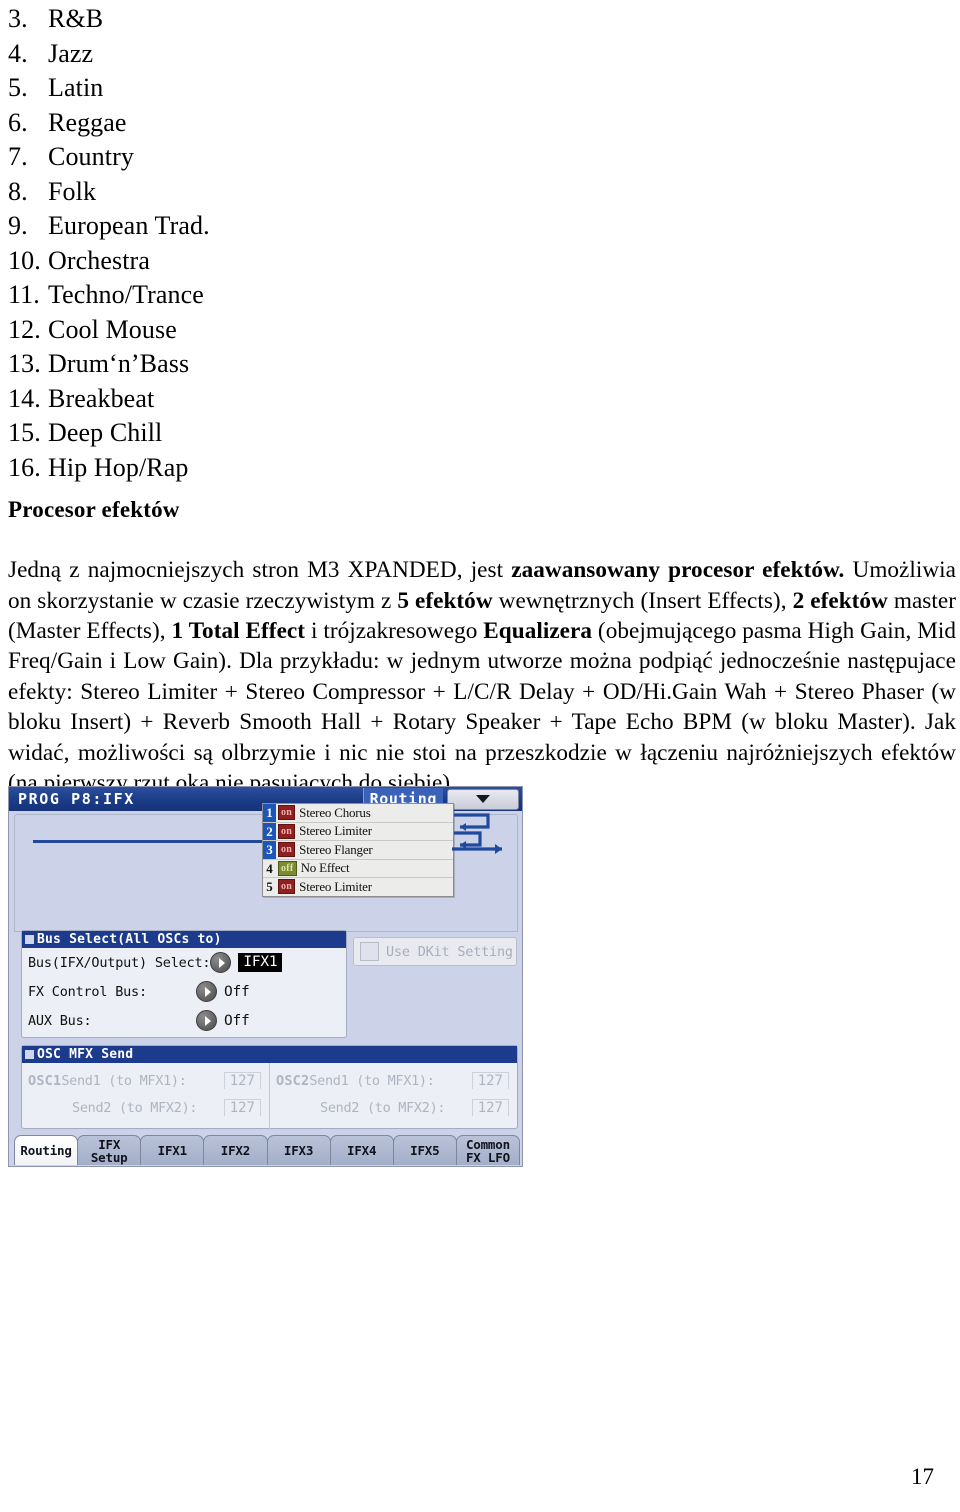 Image resolution: width=960 pixels, height=1512 pixels. What do you see at coordinates (328, 295) in the screenshot?
I see `list-item: 11. Techno/Trance` at bounding box center [328, 295].